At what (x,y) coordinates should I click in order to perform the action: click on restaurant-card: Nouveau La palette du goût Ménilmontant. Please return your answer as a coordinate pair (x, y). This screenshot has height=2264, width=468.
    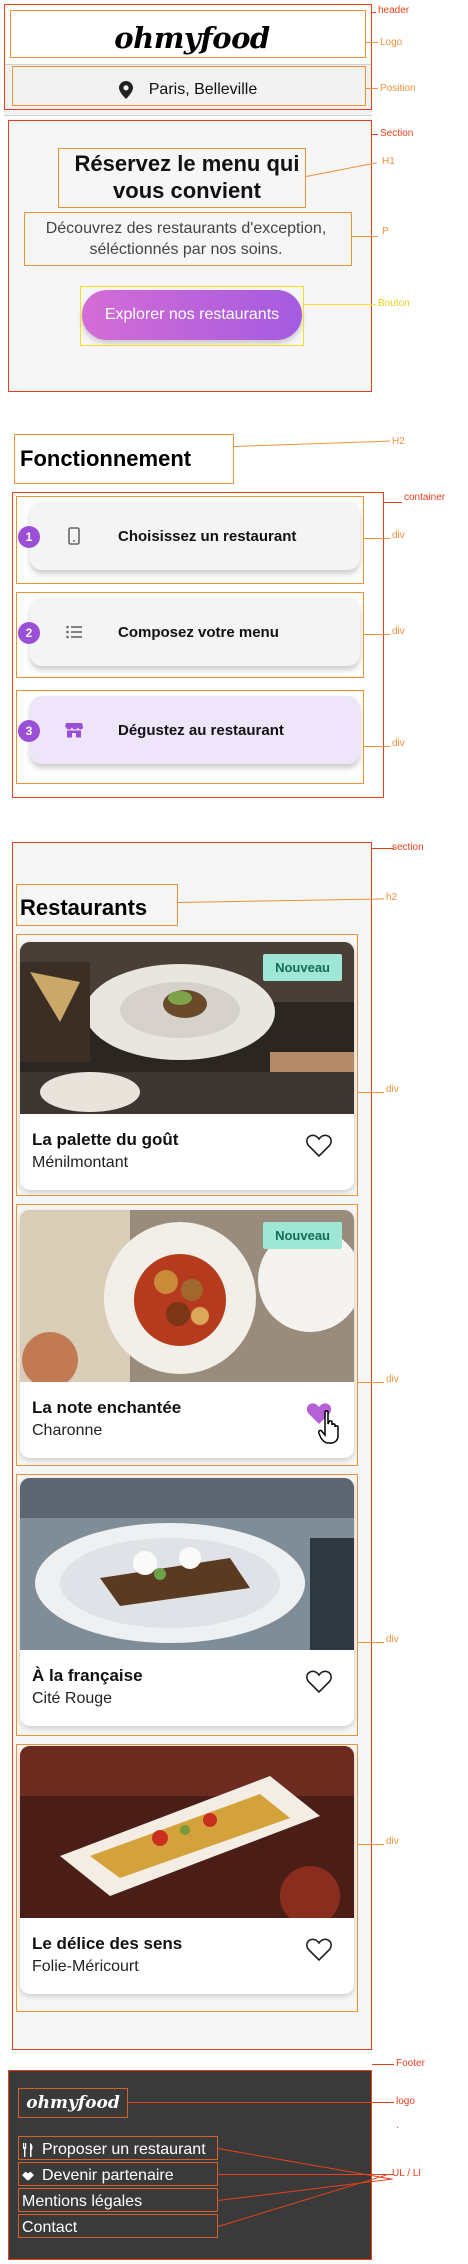
    Looking at the image, I should click on (187, 1066).